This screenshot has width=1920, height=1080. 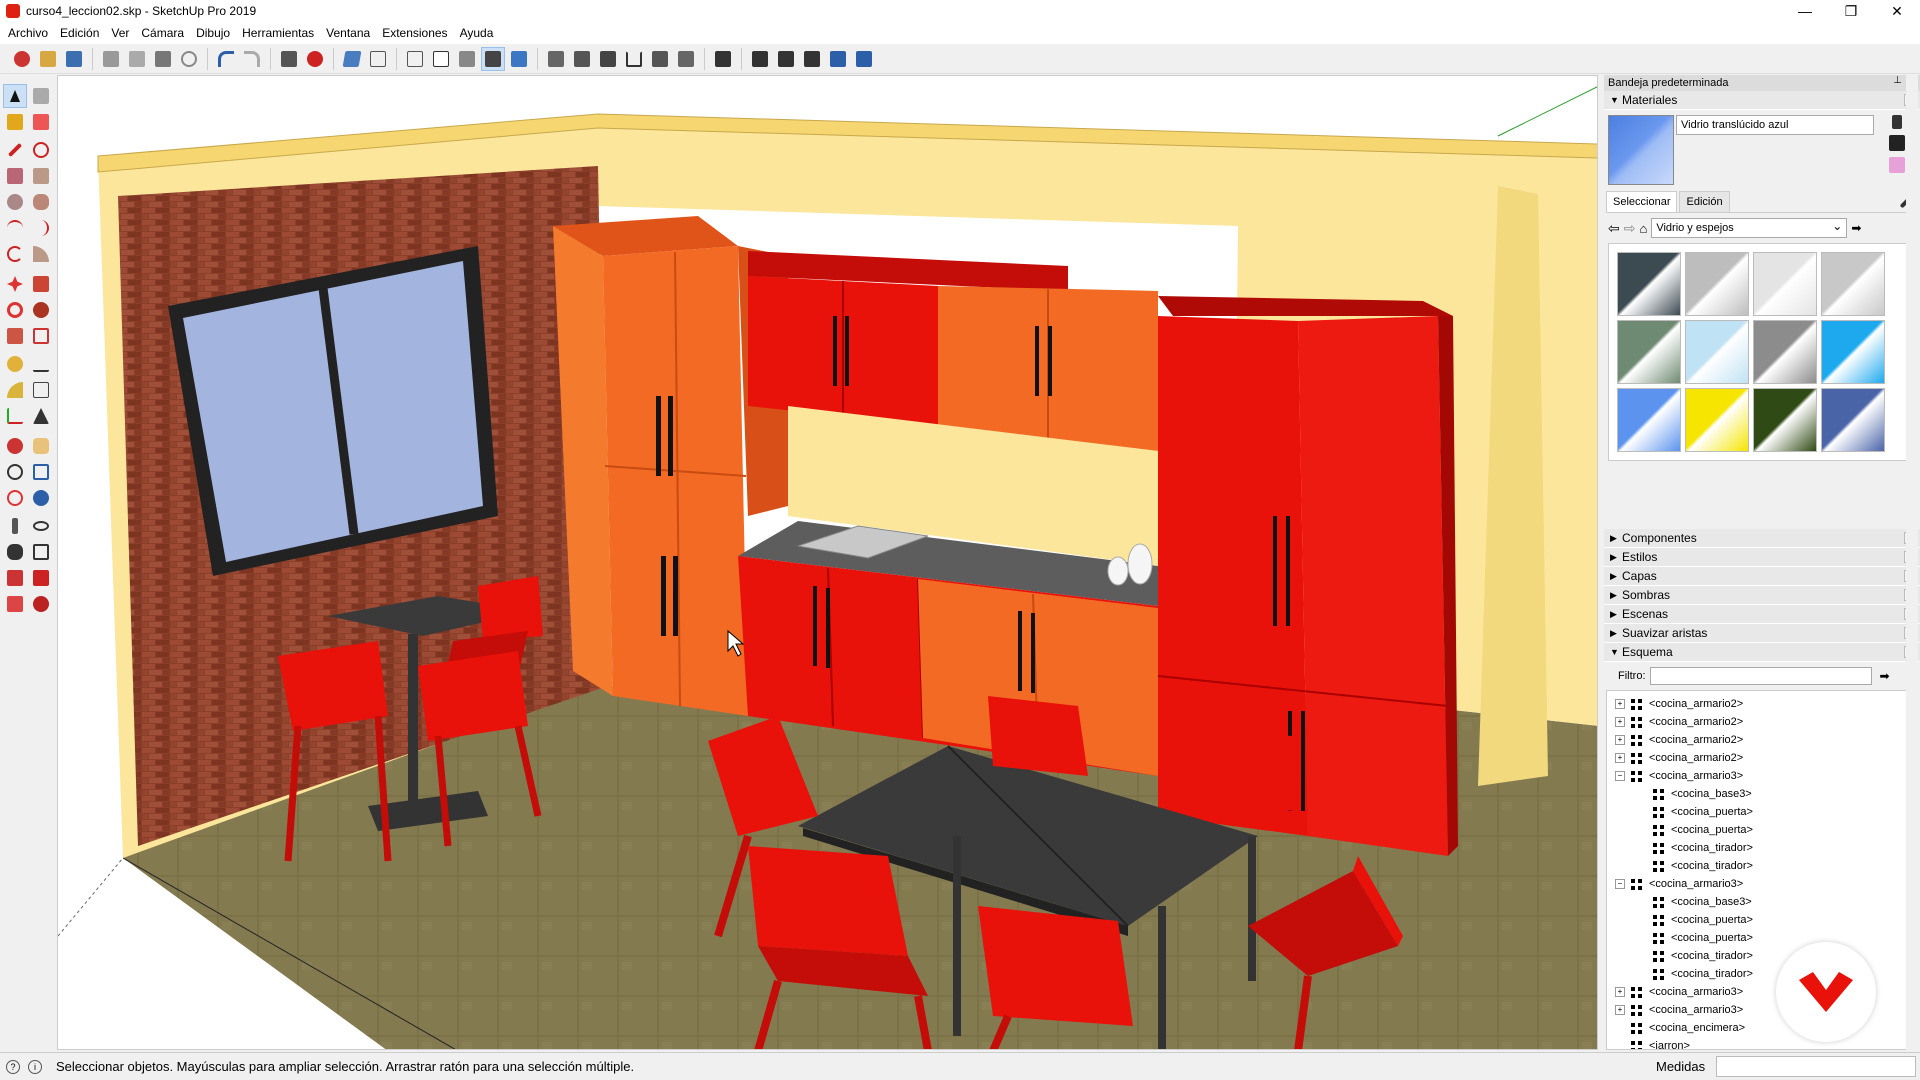 I want to click on tape-measure-tool, so click(x=15, y=364).